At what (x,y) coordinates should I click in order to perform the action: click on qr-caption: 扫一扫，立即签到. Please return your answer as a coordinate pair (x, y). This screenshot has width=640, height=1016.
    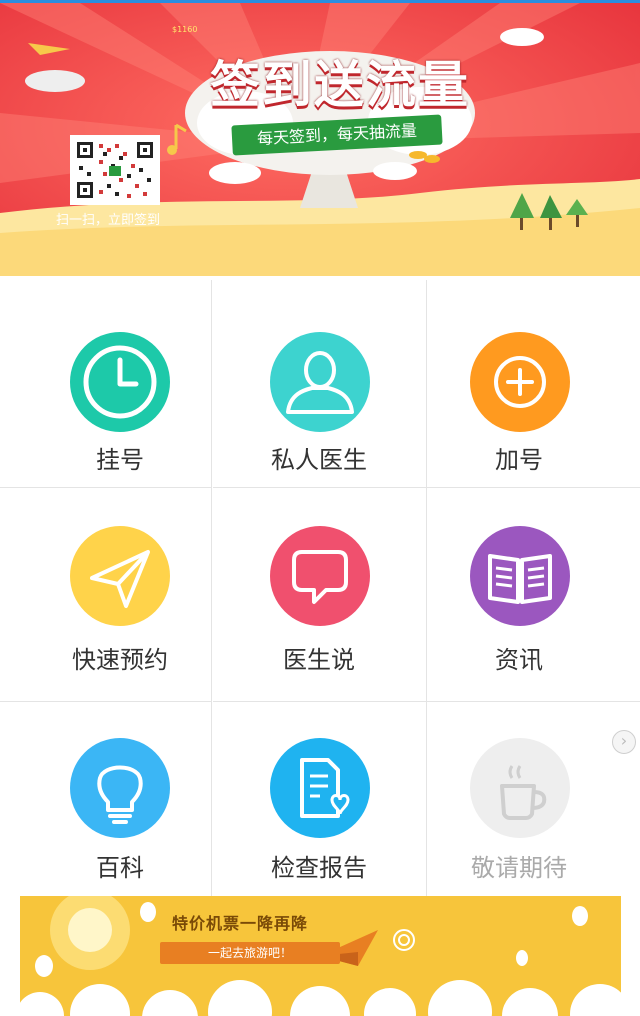
    Looking at the image, I should click on (108, 220).